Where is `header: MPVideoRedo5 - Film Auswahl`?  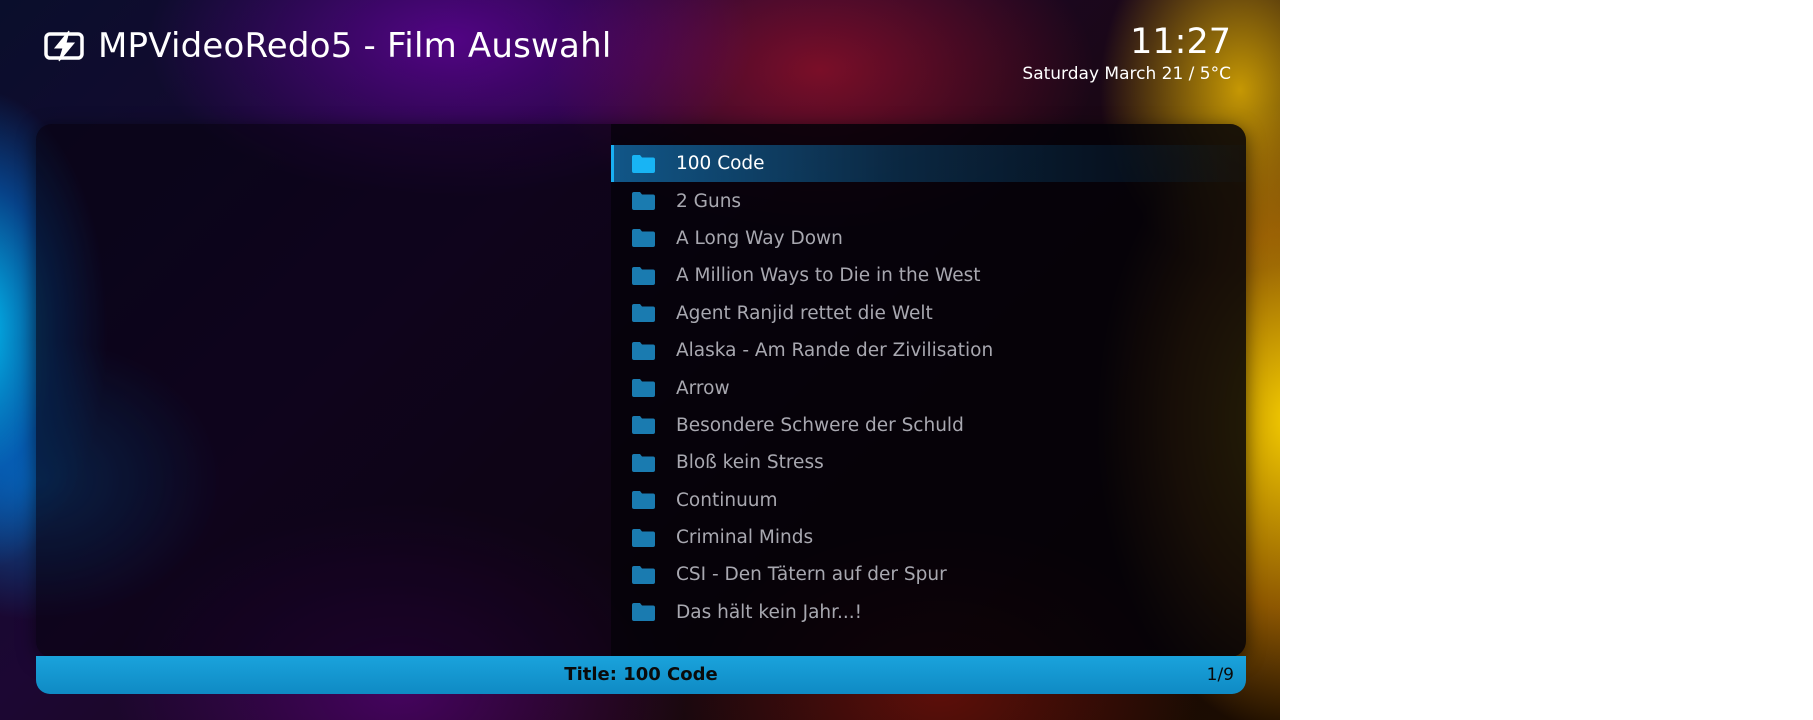 header: MPVideoRedo5 - Film Auswahl is located at coordinates (327, 46).